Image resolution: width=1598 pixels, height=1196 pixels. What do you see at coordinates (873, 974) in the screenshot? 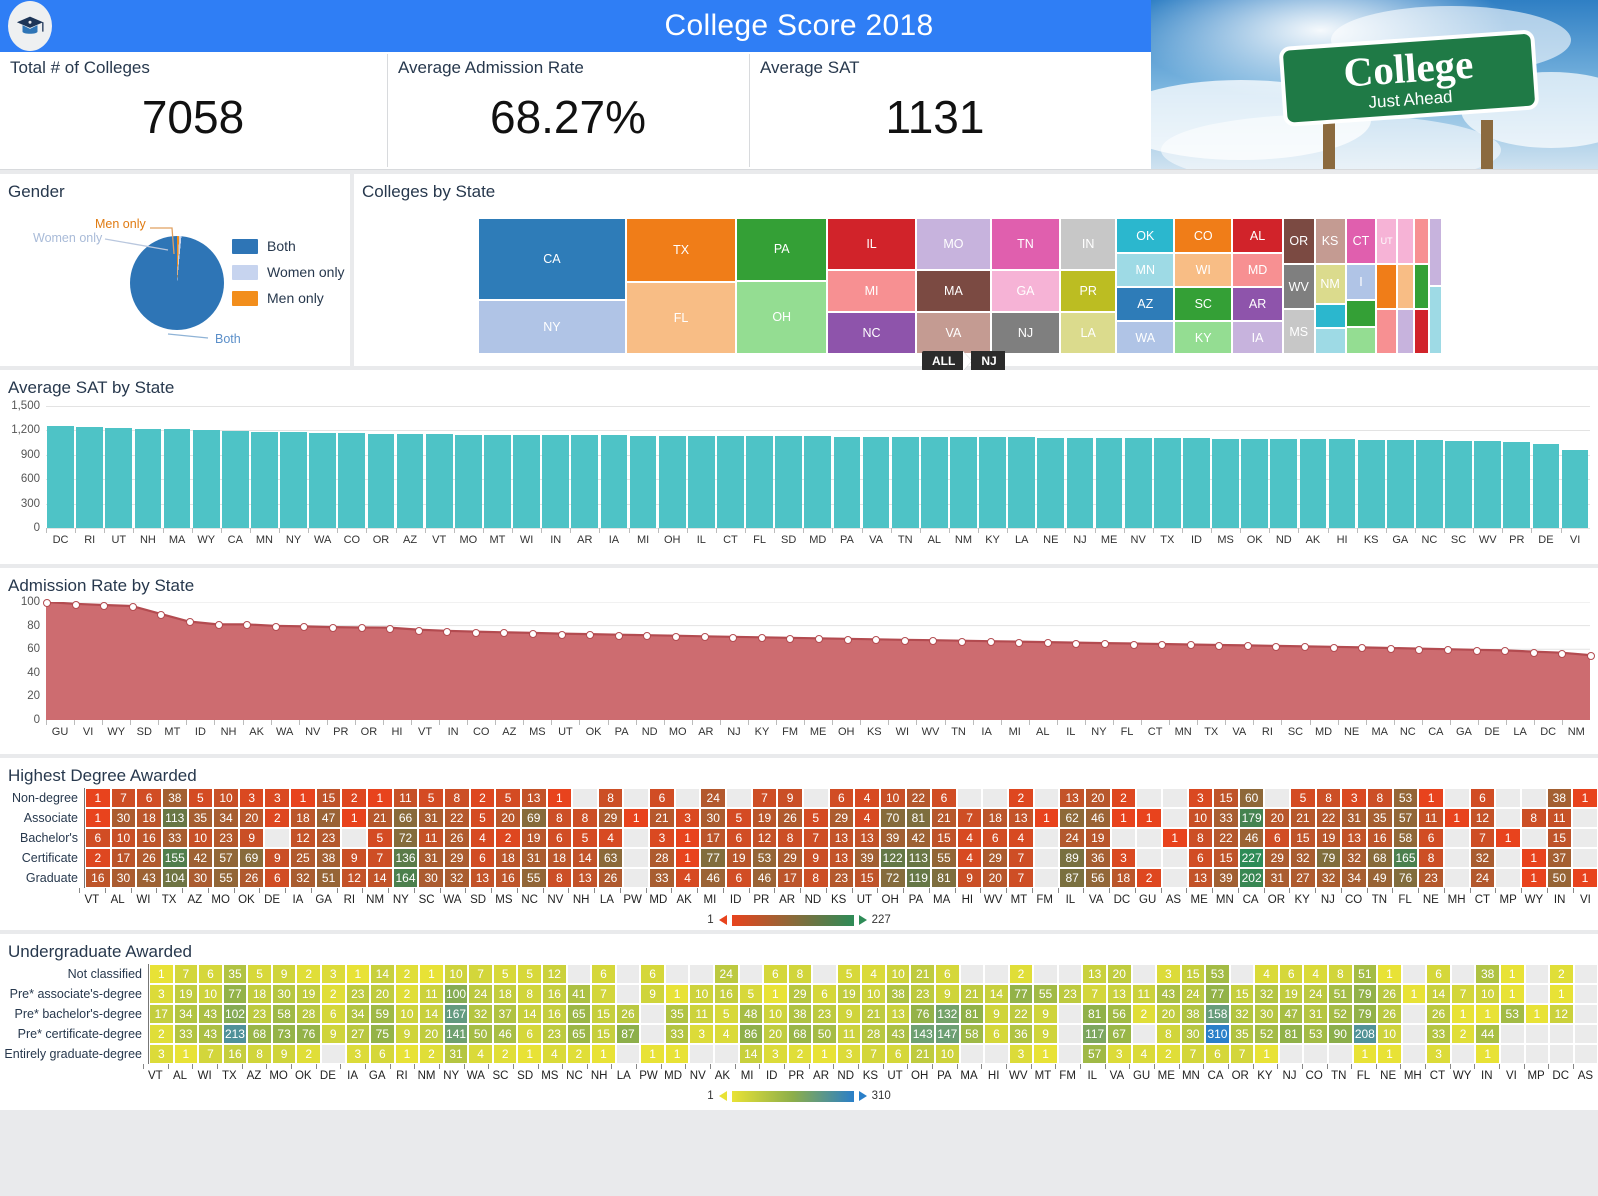
I see `heatmap-cell: 4` at bounding box center [873, 974].